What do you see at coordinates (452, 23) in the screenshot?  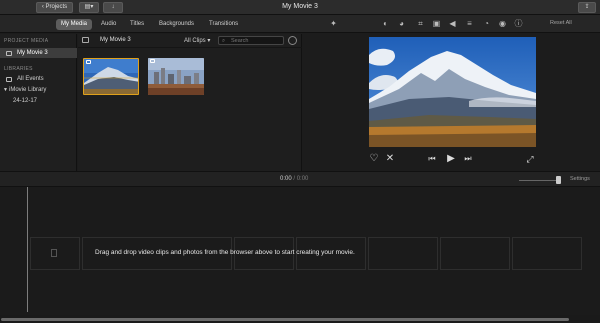 I see `volume-icon: ◀` at bounding box center [452, 23].